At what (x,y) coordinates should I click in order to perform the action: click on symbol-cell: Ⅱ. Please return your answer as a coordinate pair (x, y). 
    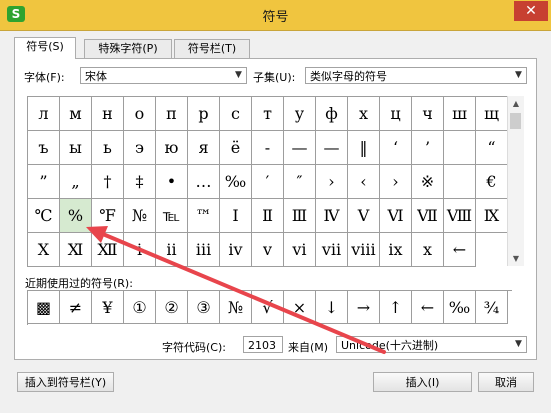
    Looking at the image, I should click on (268, 216).